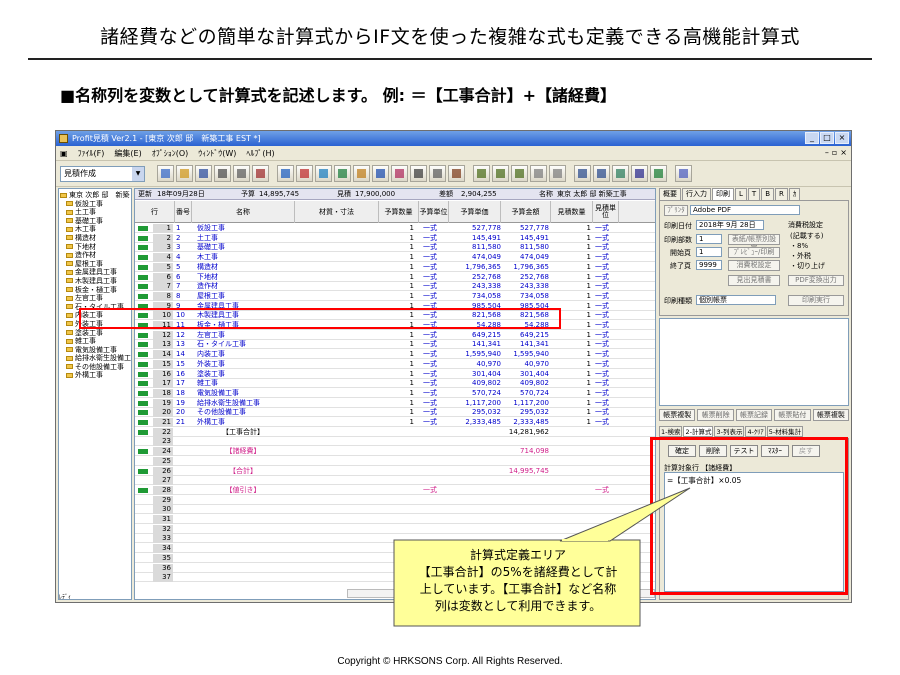  I want to click on report-copy-button: 帳票複製, so click(677, 415).